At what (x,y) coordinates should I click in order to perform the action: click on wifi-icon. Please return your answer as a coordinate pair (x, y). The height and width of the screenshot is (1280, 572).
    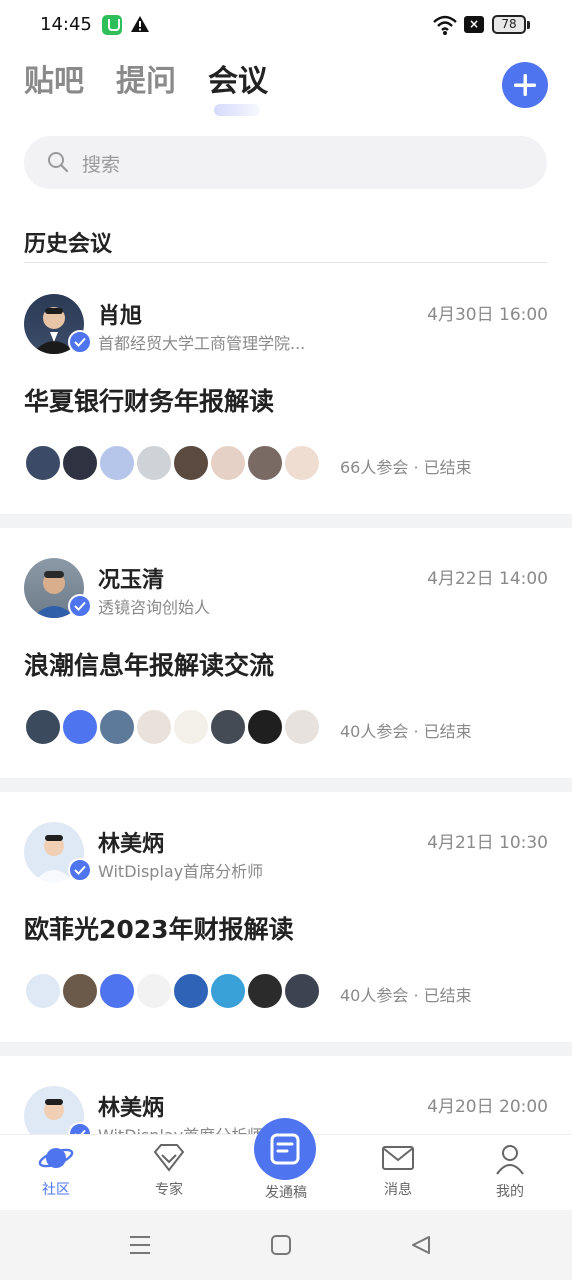
    Looking at the image, I should click on (445, 25).